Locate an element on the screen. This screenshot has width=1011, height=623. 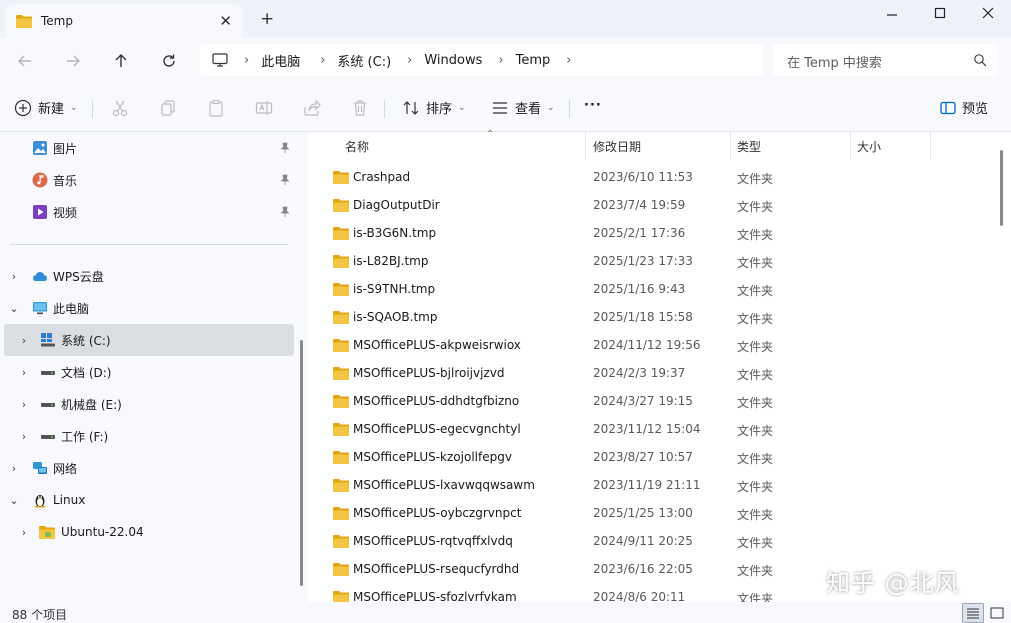
column-header-name: 名称 ⌃ is located at coordinates (461, 144).